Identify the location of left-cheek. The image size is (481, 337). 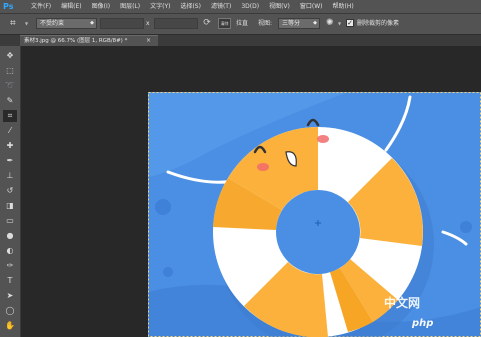
(263, 167).